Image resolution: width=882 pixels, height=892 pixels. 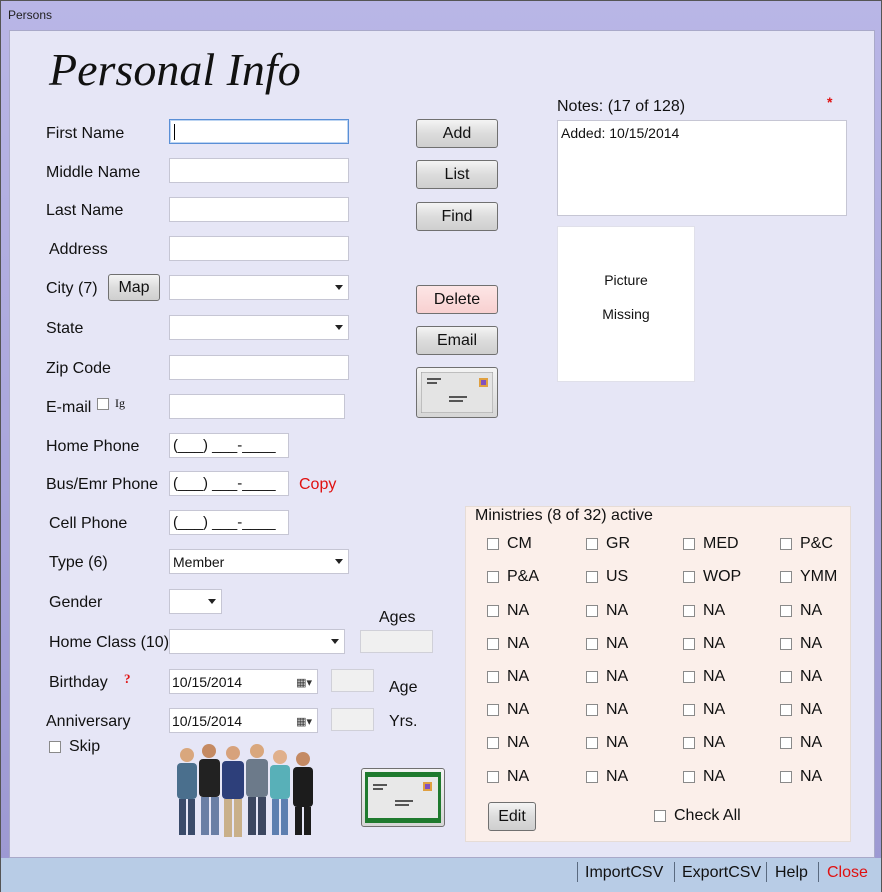 What do you see at coordinates (85, 746) in the screenshot?
I see `skip-label: Skip` at bounding box center [85, 746].